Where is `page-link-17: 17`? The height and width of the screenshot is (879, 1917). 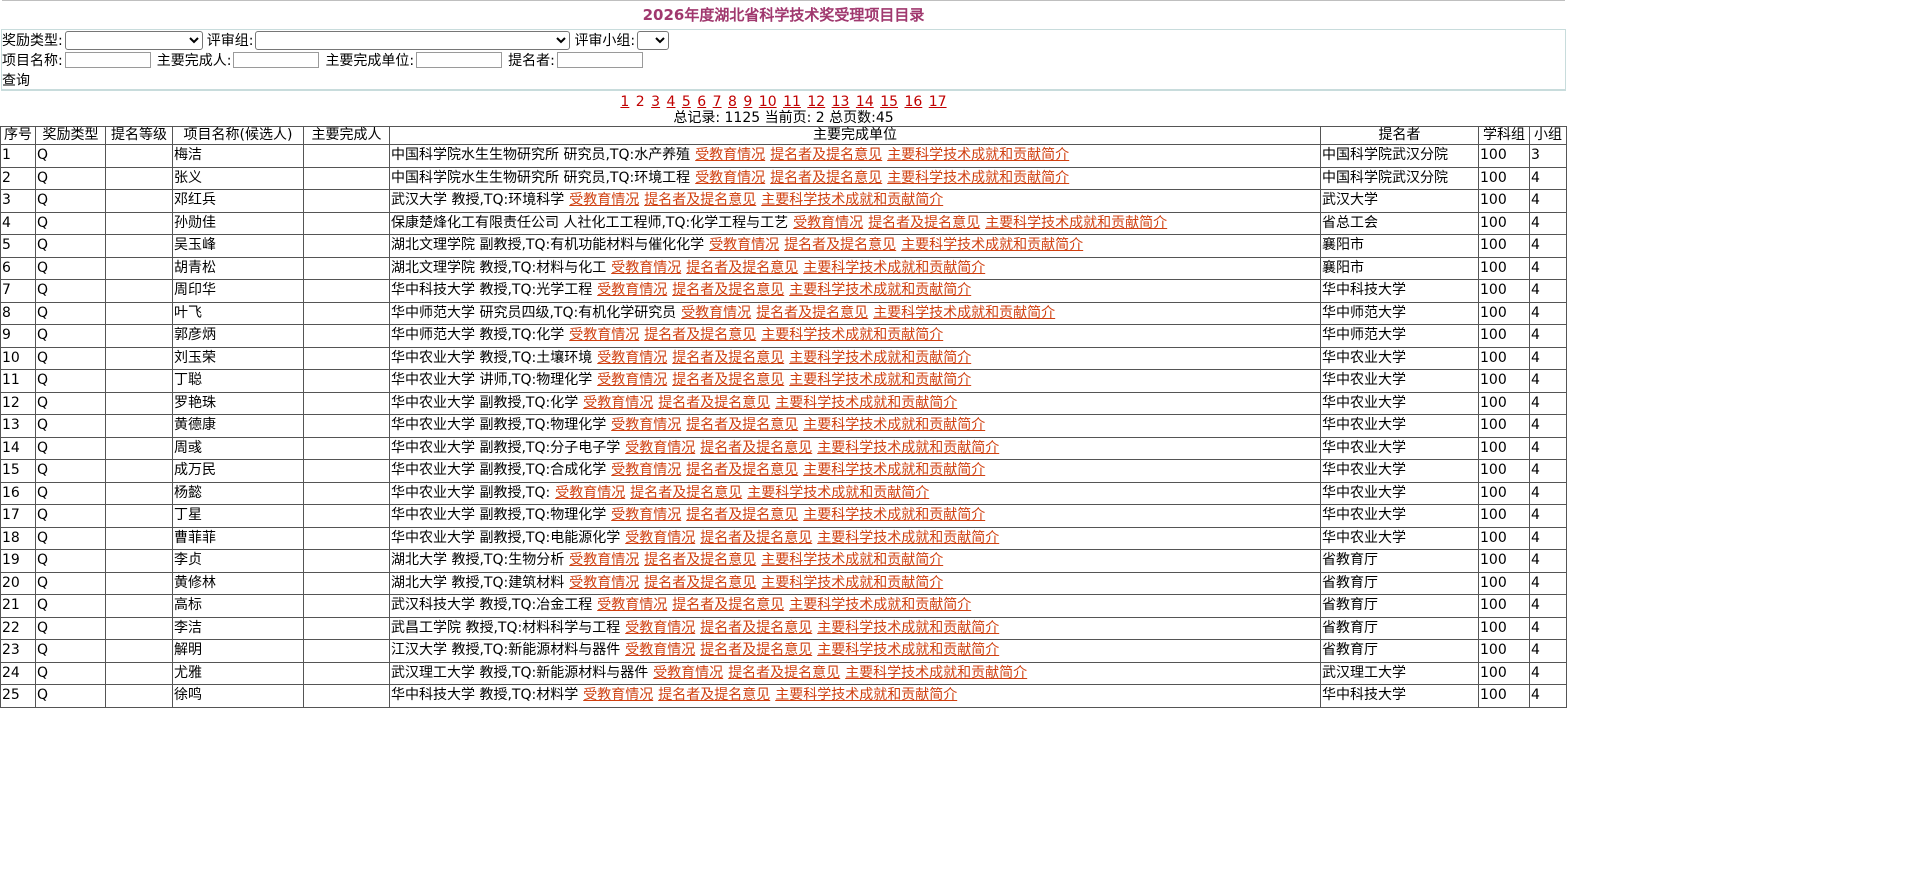 page-link-17: 17 is located at coordinates (938, 102).